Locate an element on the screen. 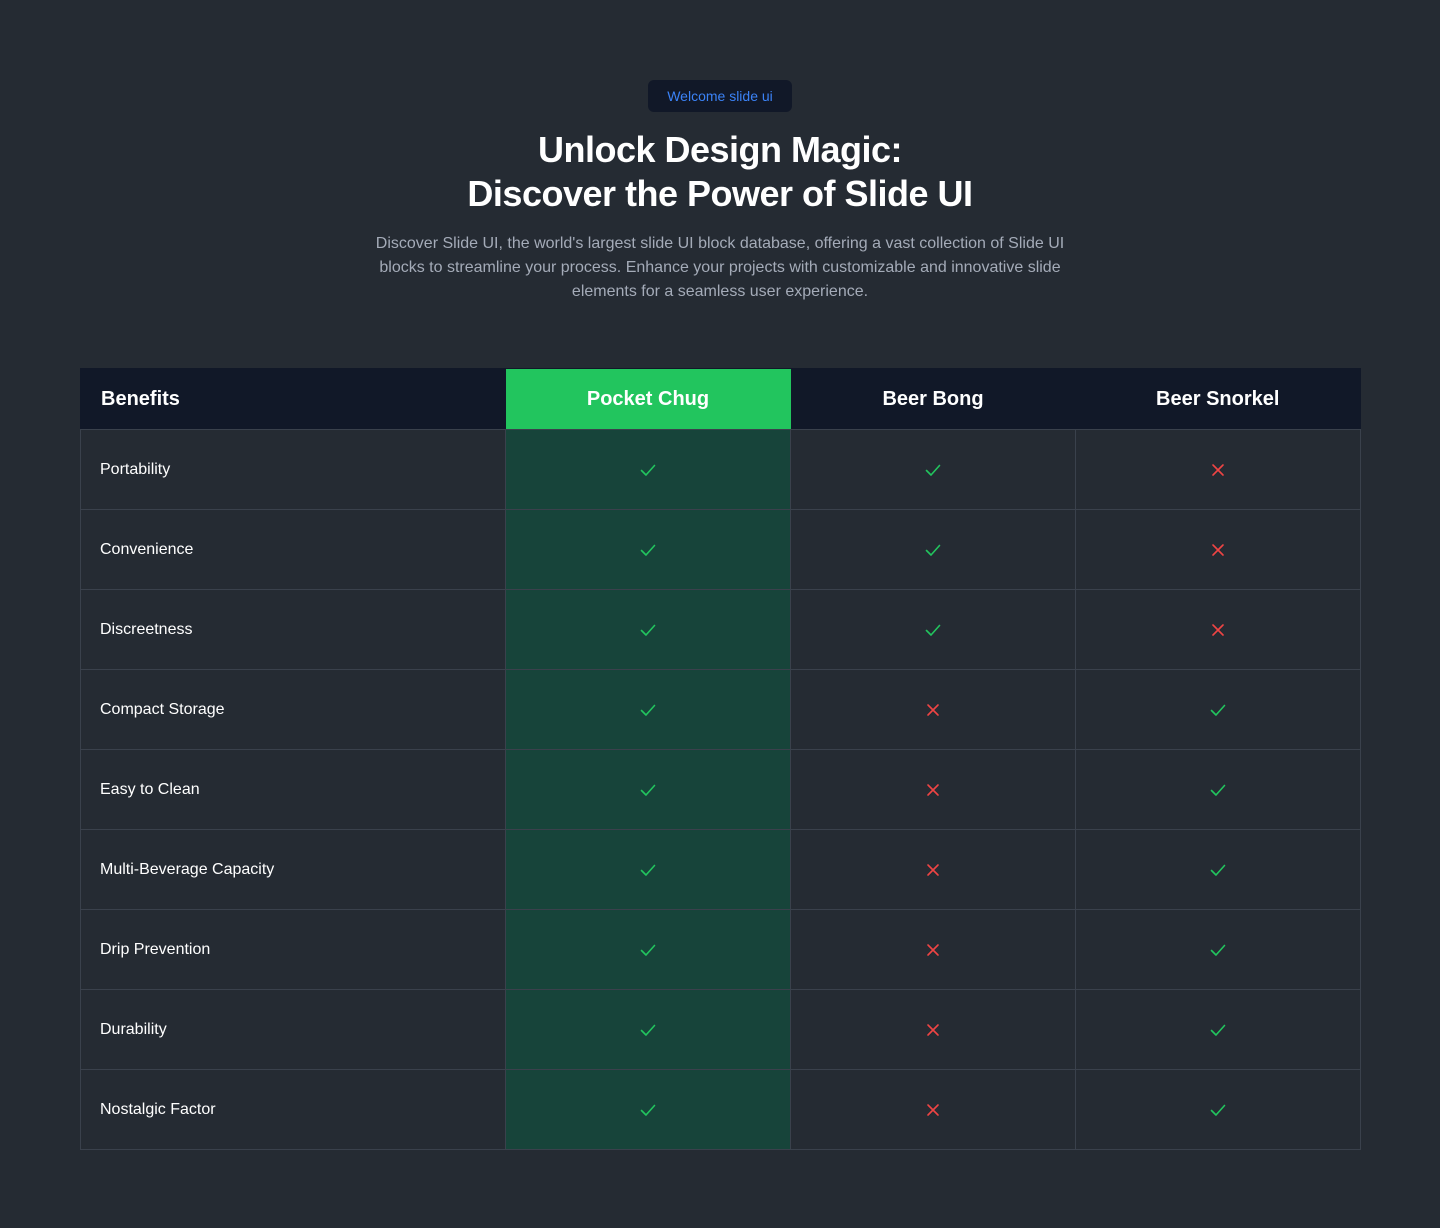 The width and height of the screenshot is (1440, 1228). benefit-label: Convenience is located at coordinates (293, 549).